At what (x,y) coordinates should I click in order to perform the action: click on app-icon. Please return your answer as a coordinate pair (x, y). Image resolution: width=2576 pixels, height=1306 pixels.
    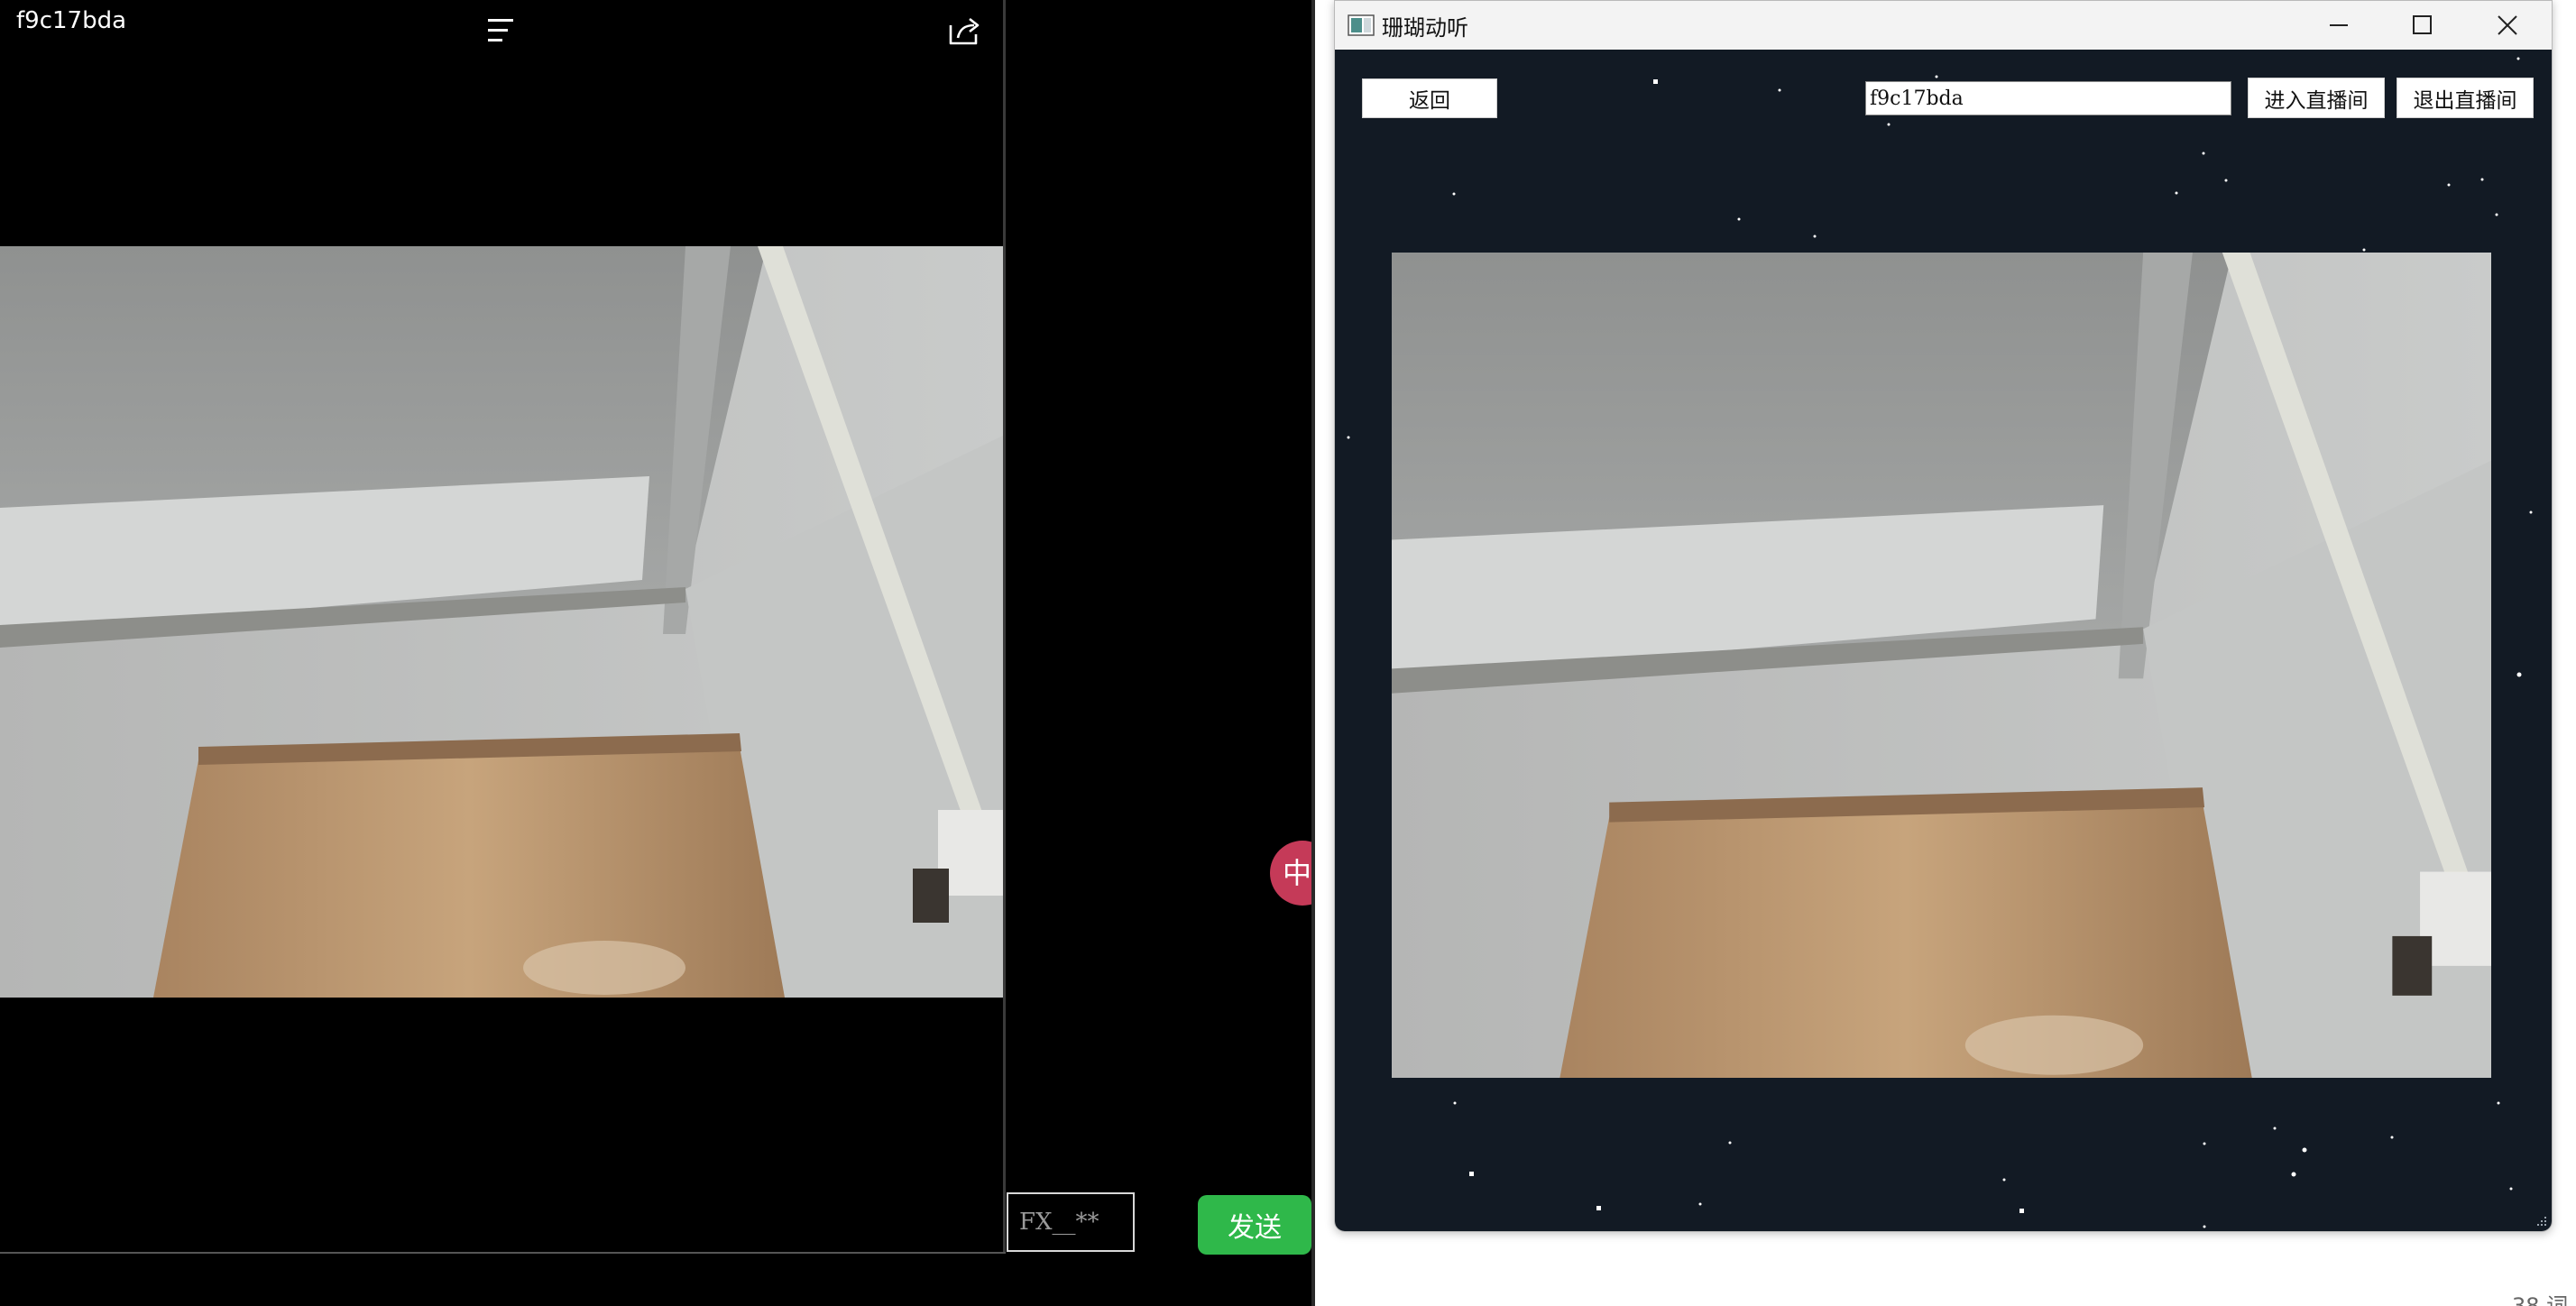
    Looking at the image, I should click on (1362, 25).